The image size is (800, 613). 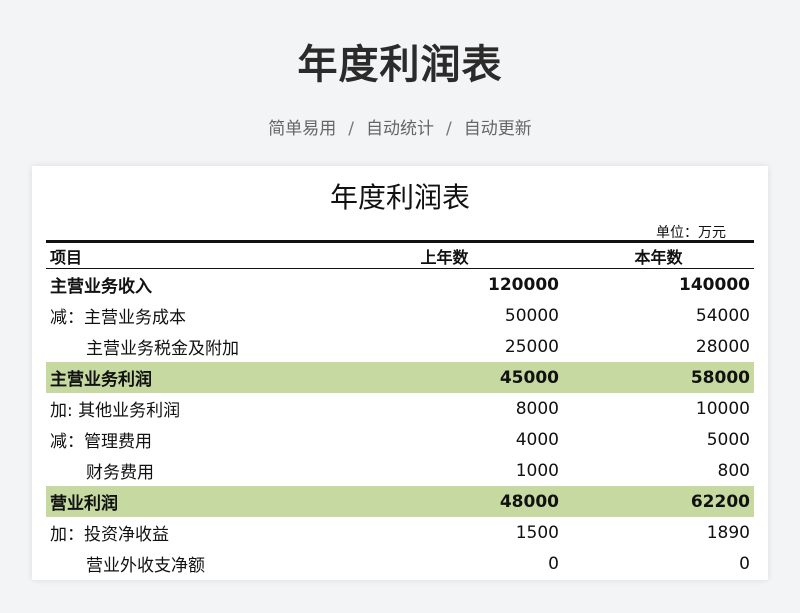 What do you see at coordinates (658, 501) in the screenshot?
I see `row-curr-value: 62200` at bounding box center [658, 501].